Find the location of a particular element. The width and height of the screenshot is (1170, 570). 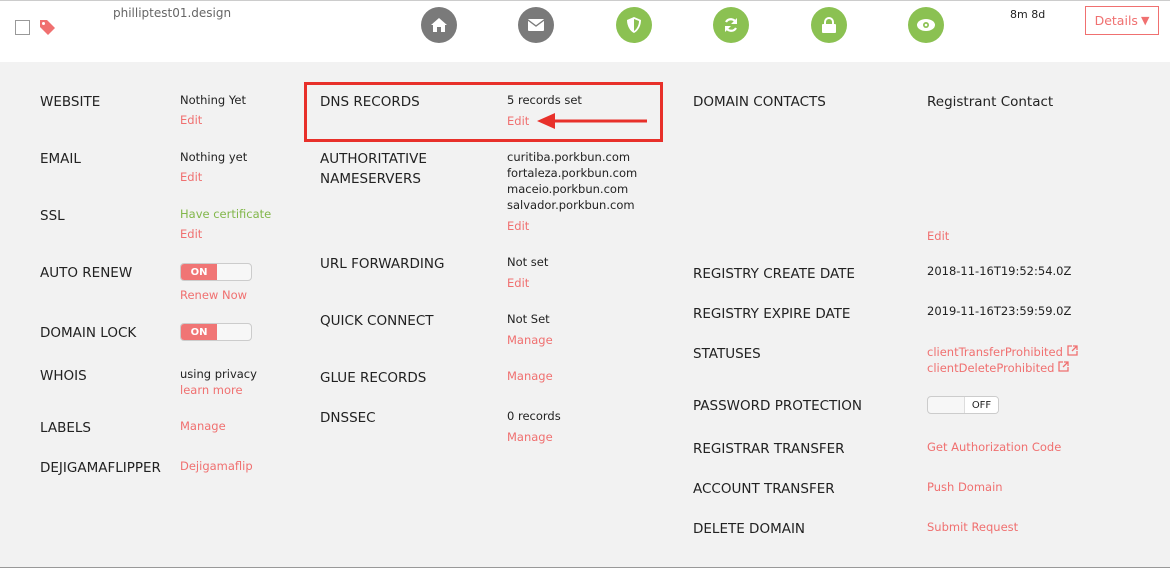

website-value: Nothing Yet is located at coordinates (213, 100).